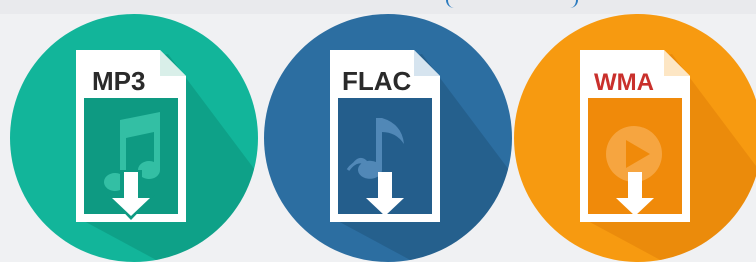 Image resolution: width=756 pixels, height=262 pixels. What do you see at coordinates (378, 7) in the screenshot?
I see `top-strip` at bounding box center [378, 7].